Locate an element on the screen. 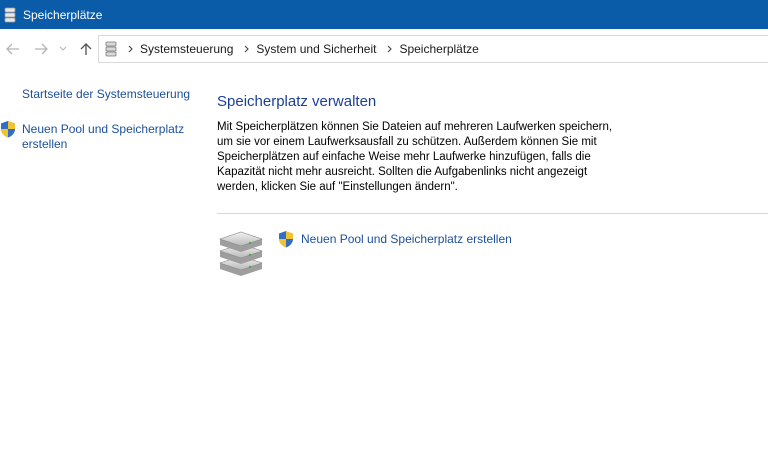  breadcrumb-speicherplaetze: Speicherplätze is located at coordinates (438, 49).